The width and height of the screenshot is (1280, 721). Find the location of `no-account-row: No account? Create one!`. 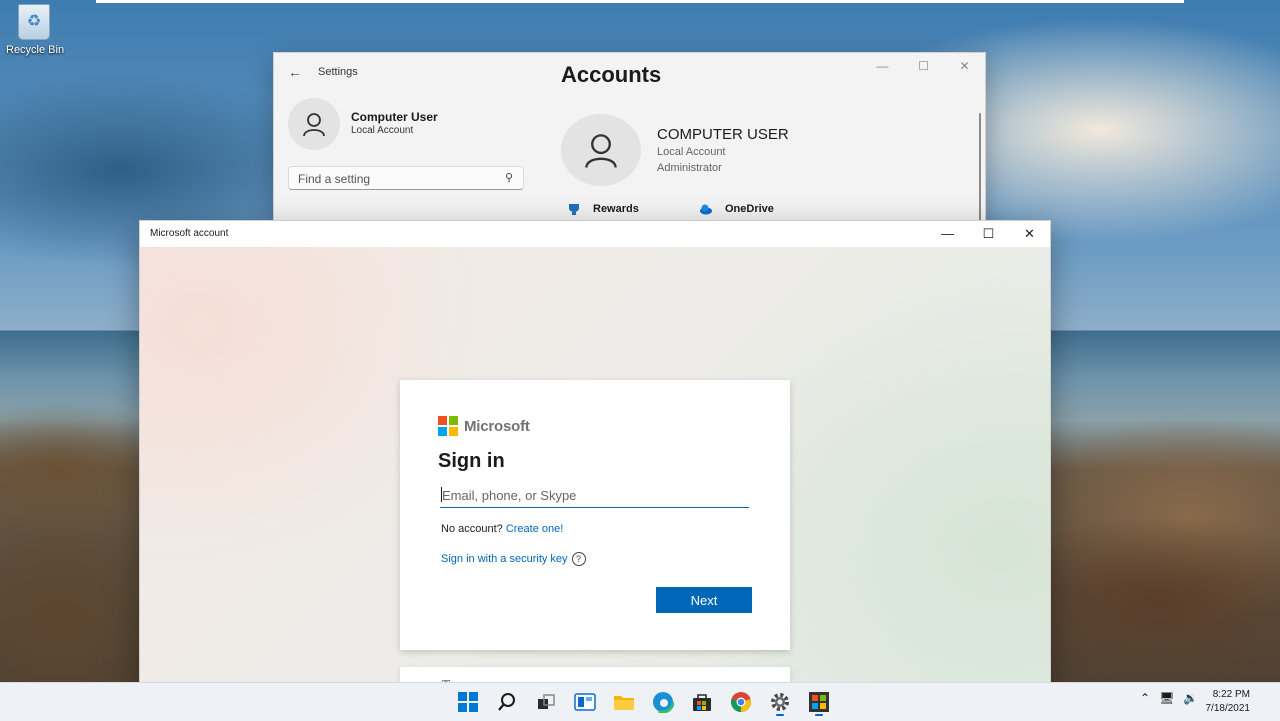

no-account-row: No account? Create one! is located at coordinates (502, 529).